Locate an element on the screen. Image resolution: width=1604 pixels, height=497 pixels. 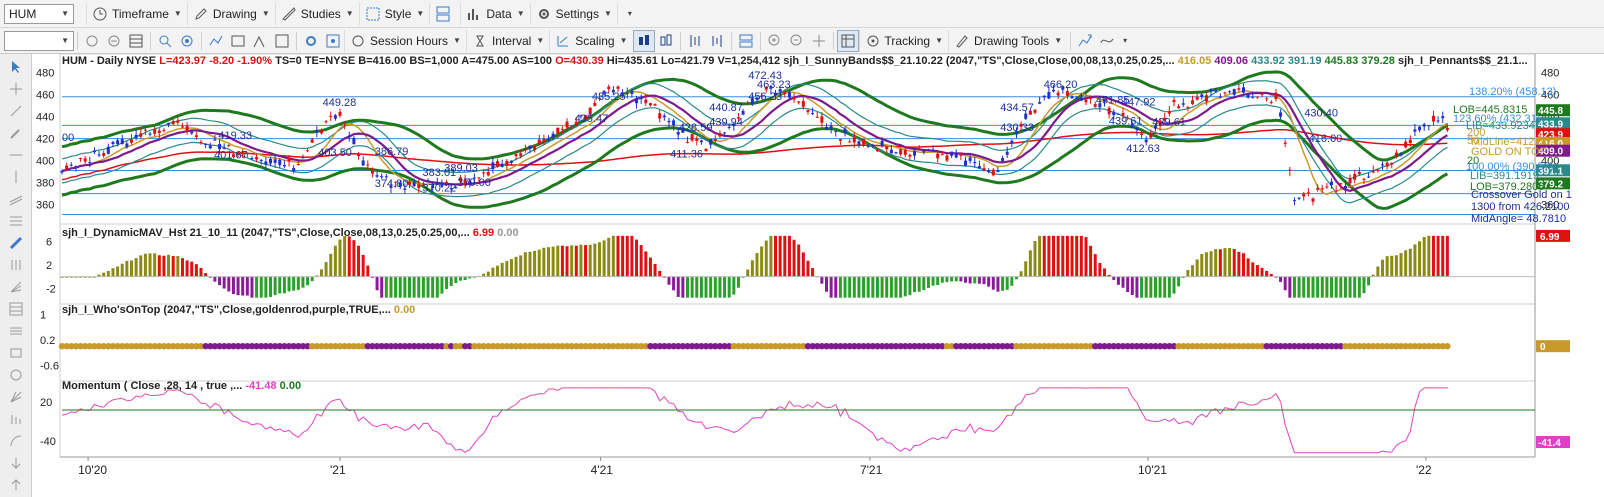
crosshair-icon is located at coordinates (16, 88).